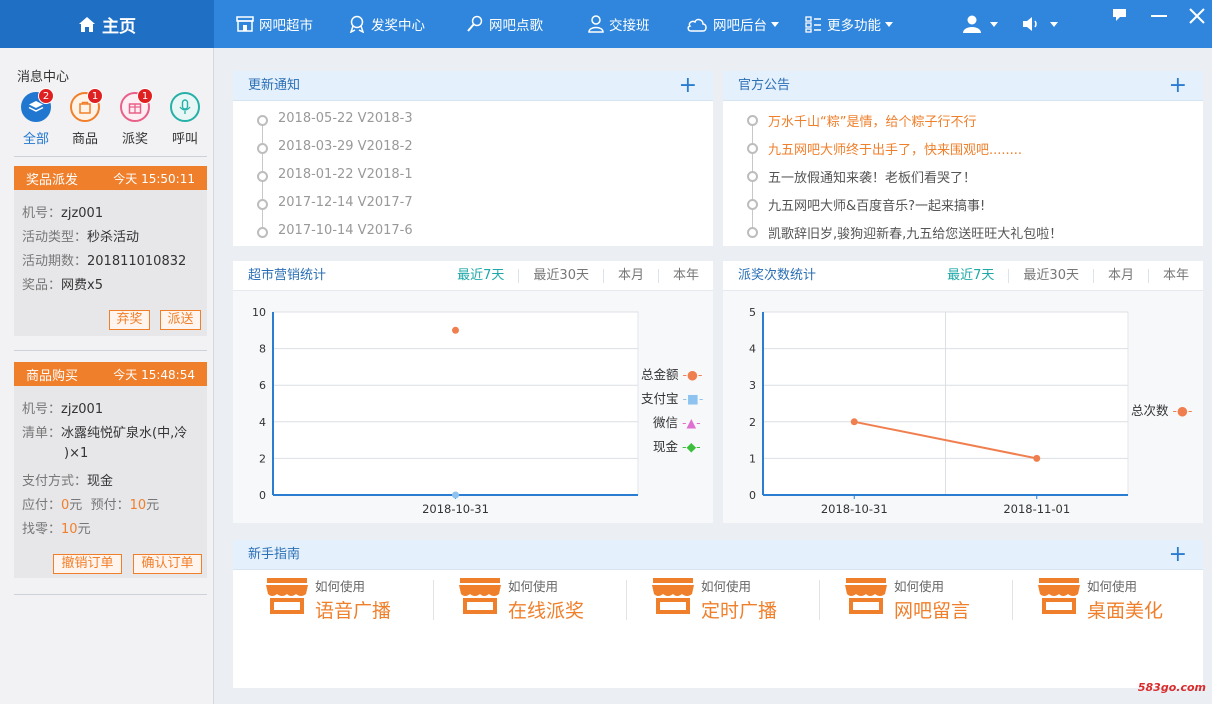 The height and width of the screenshot is (704, 1212). What do you see at coordinates (36, 117) in the screenshot?
I see `category-all: 2 全部` at bounding box center [36, 117].